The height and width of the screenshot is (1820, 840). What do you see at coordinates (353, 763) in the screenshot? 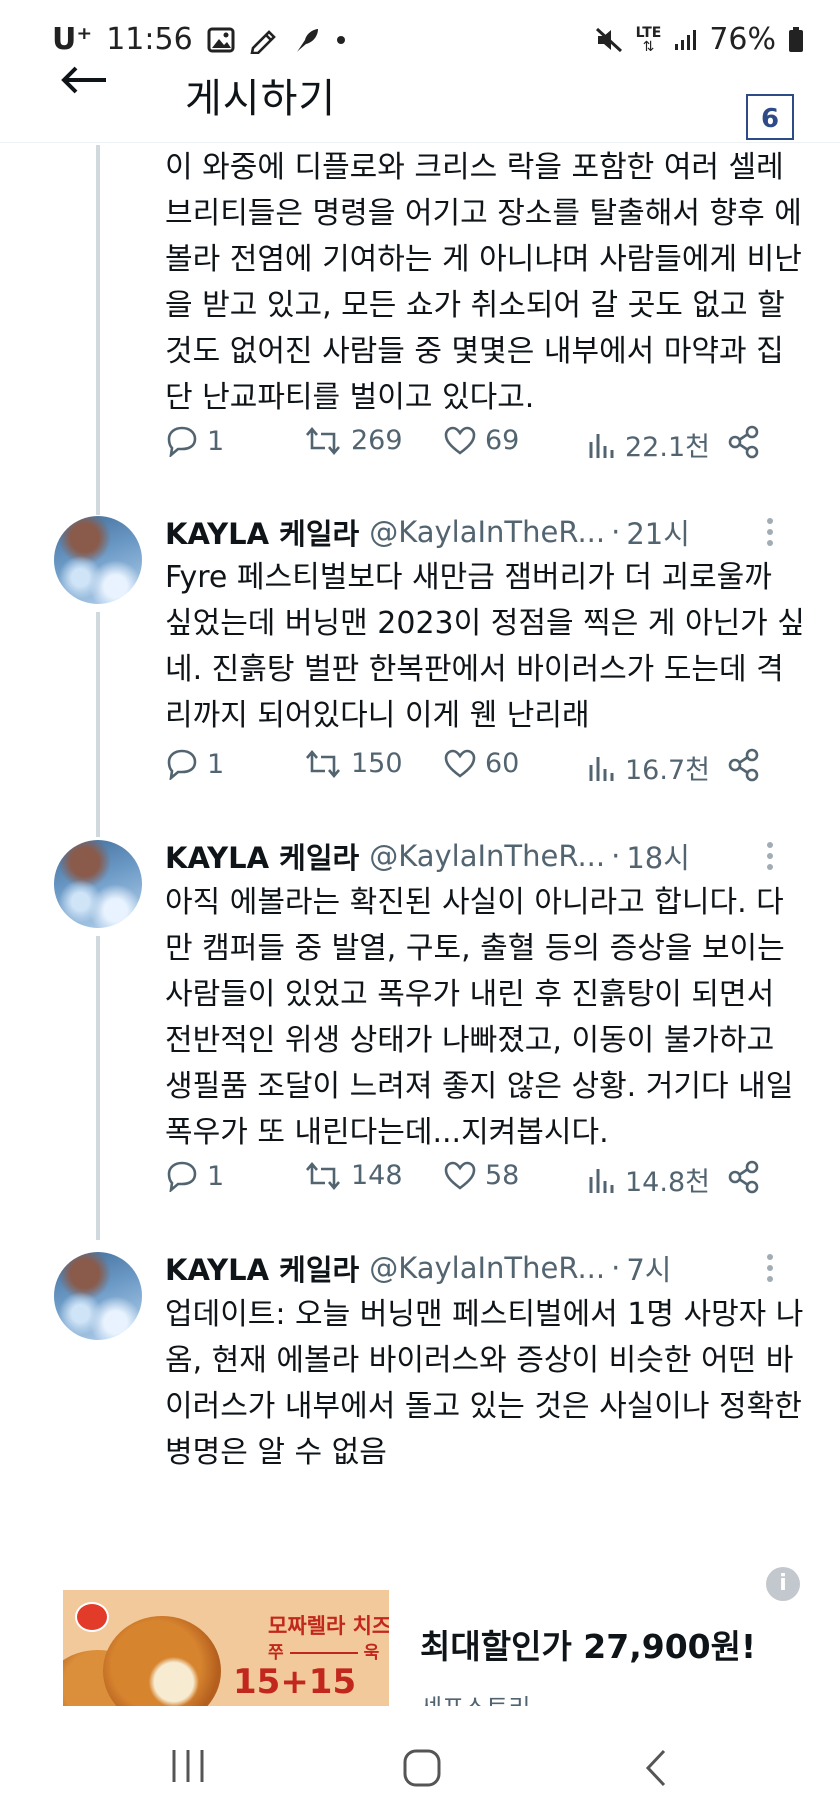
I see `retweet-button: 150` at bounding box center [353, 763].